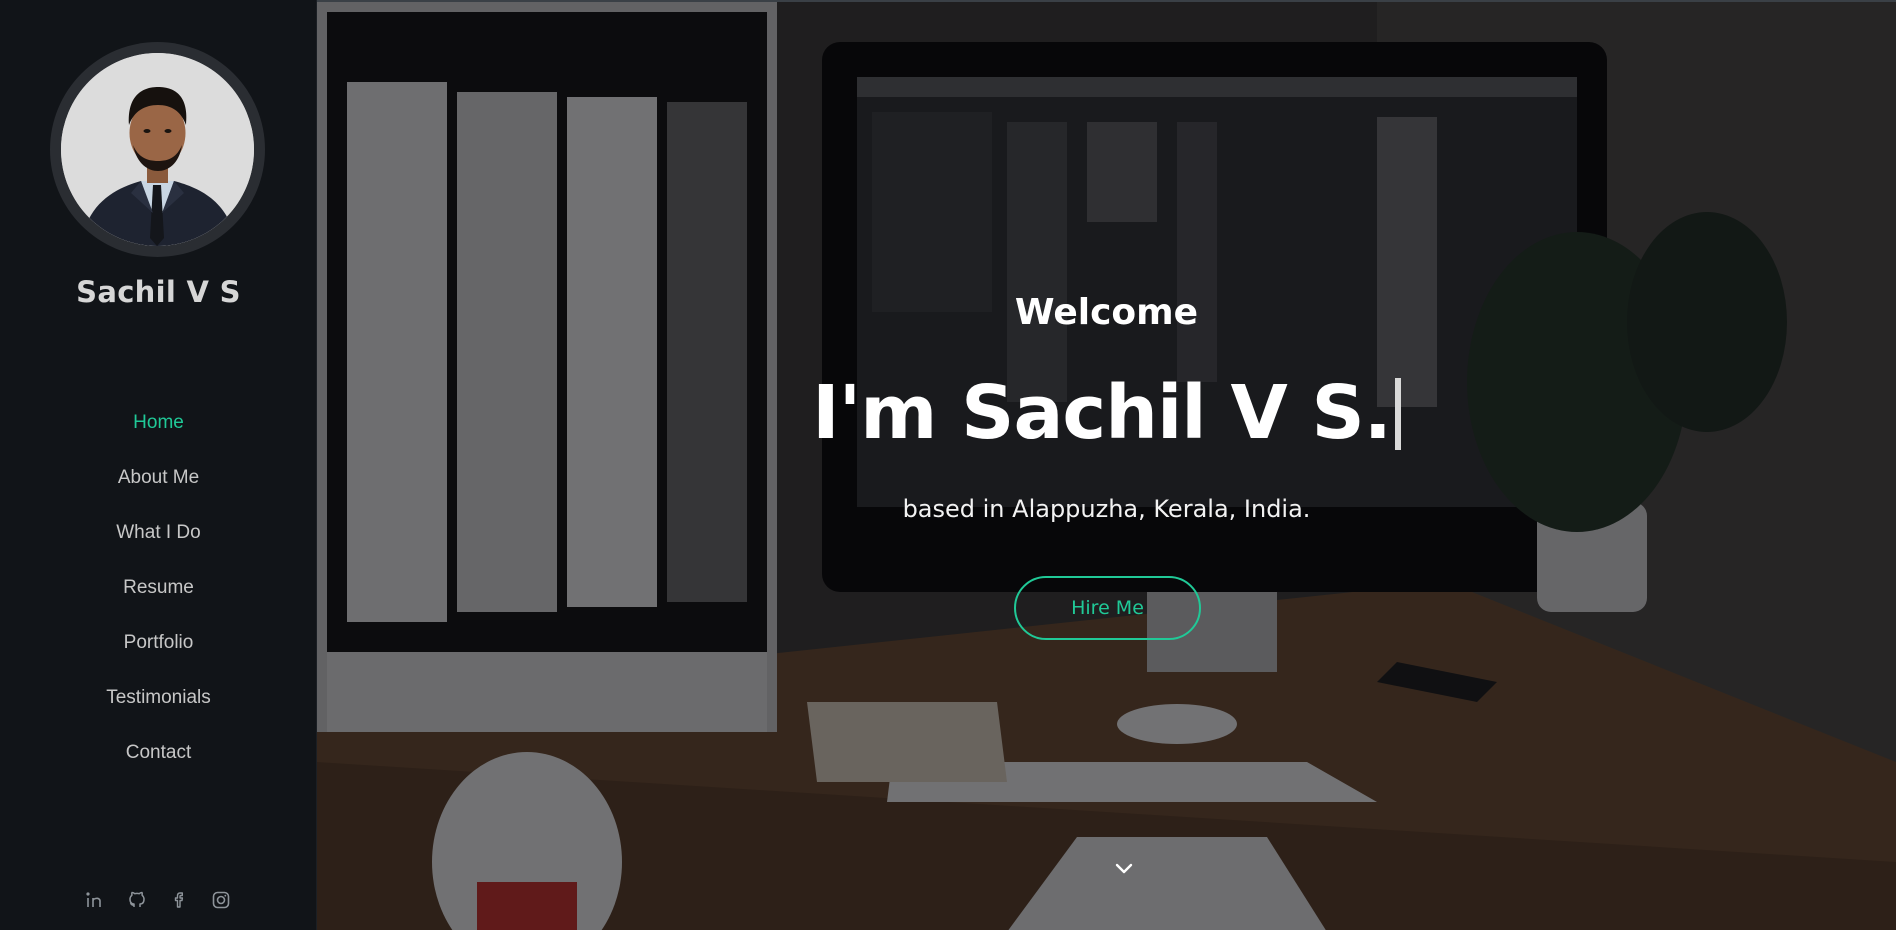 The image size is (1896, 930). Describe the element at coordinates (158, 652) in the screenshot. I see `nav-item-portfolio: Portfolio` at that location.